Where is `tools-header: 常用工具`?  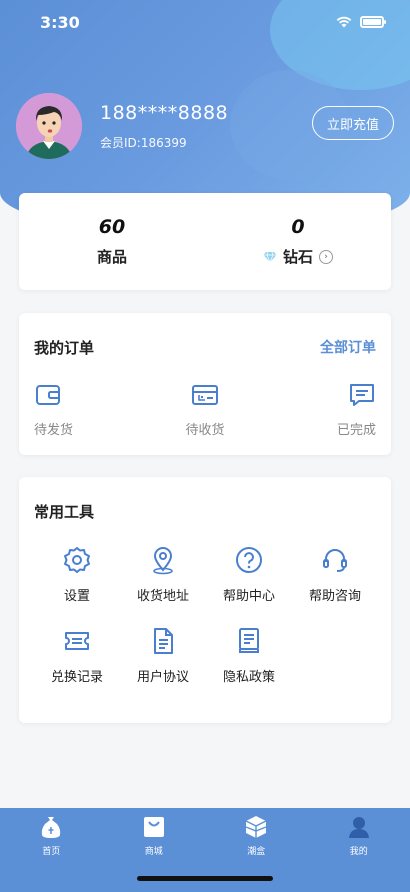 tools-header: 常用工具 is located at coordinates (205, 511).